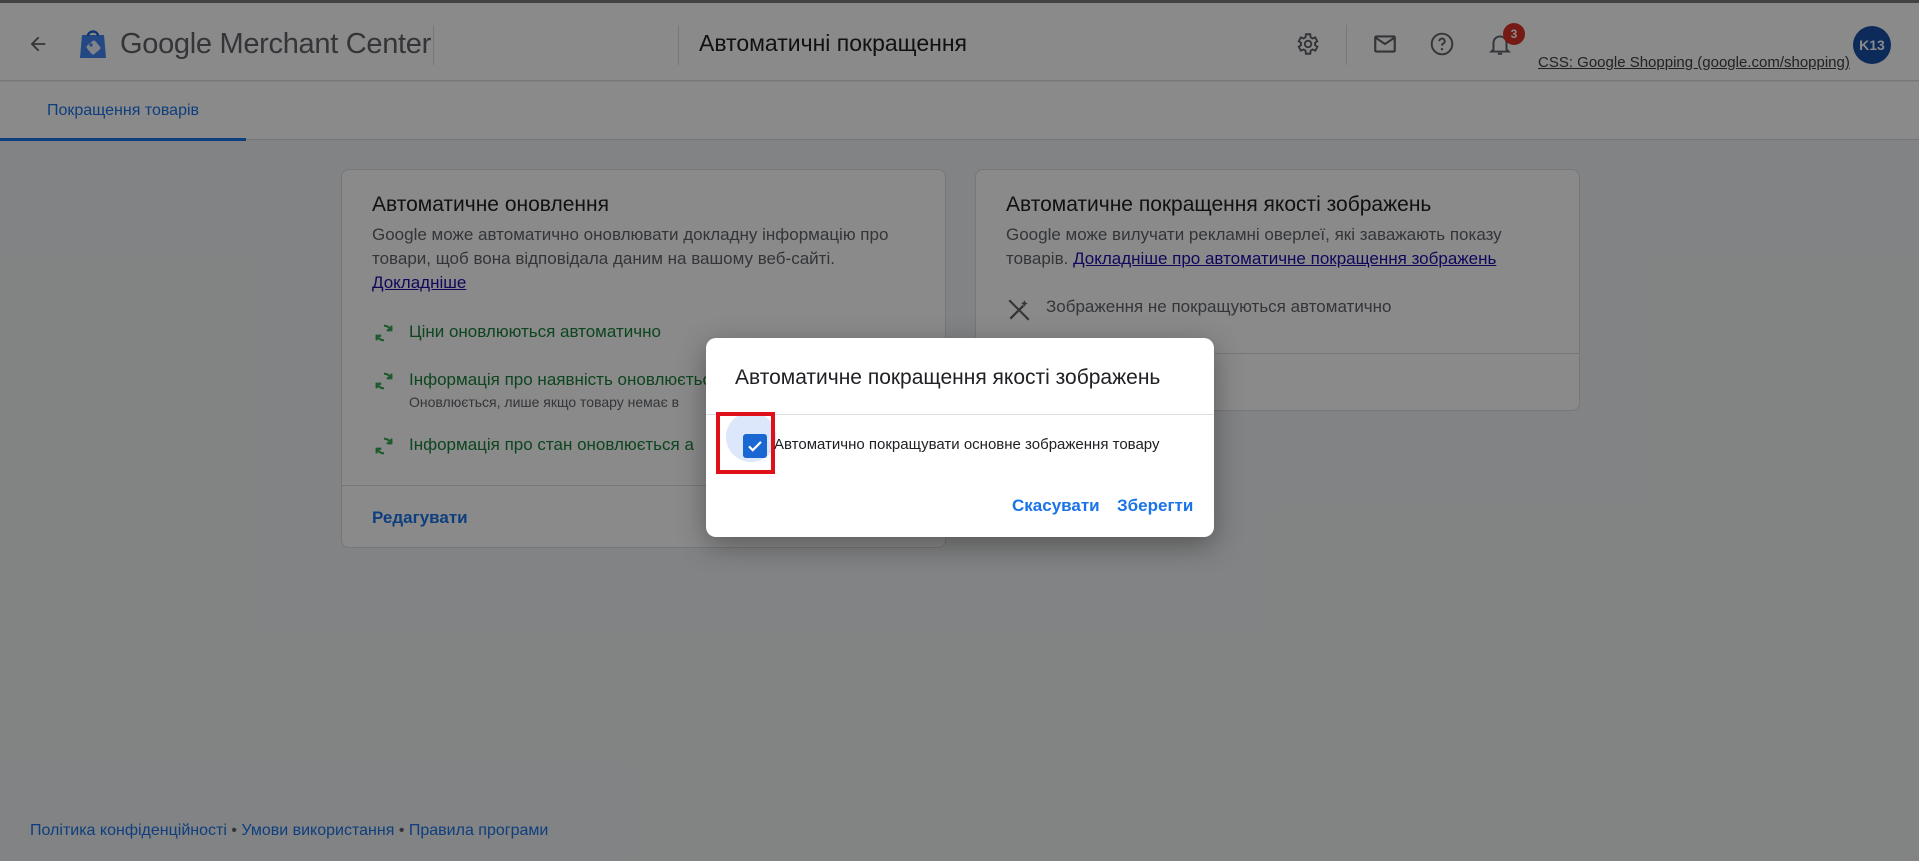  What do you see at coordinates (745, 443) in the screenshot?
I see `annotation-highlight-box` at bounding box center [745, 443].